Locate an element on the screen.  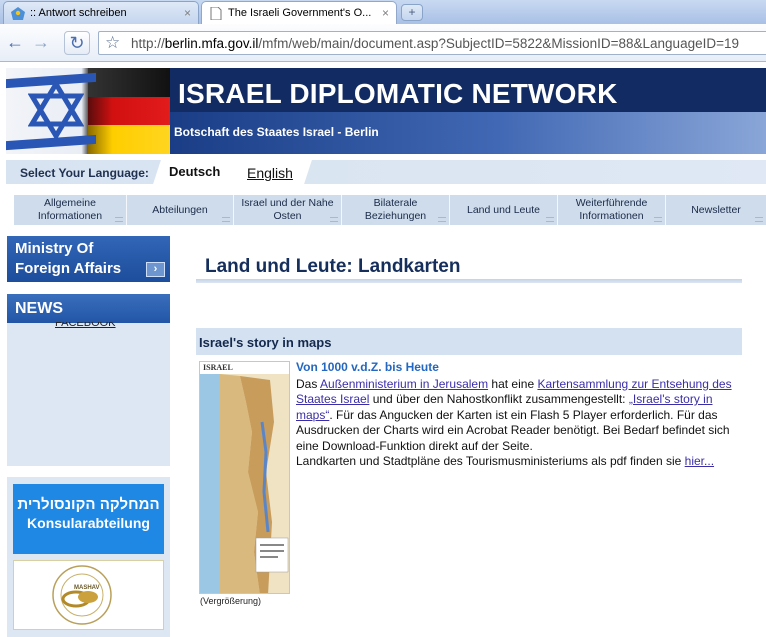
news-panel: NEWS FACEBOOK is located at coordinates (88, 380).